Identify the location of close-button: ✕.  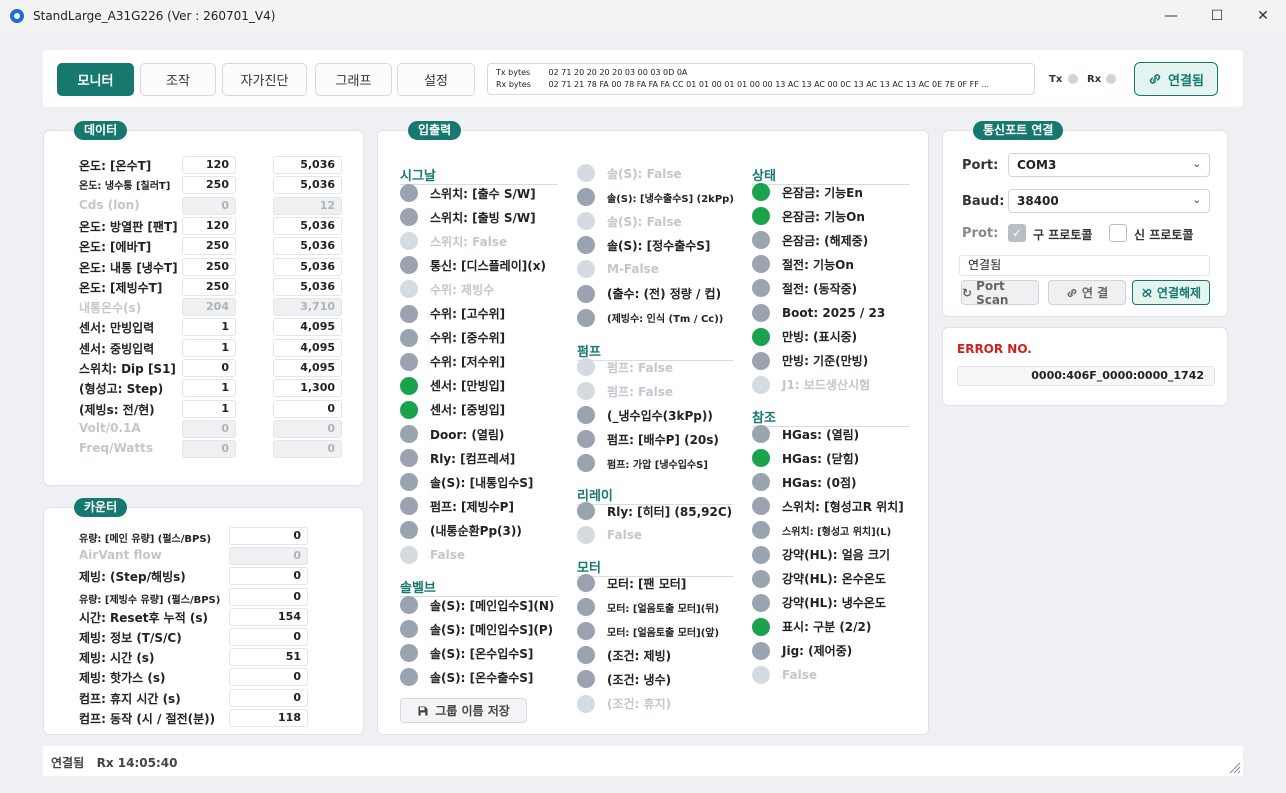
(1263, 16).